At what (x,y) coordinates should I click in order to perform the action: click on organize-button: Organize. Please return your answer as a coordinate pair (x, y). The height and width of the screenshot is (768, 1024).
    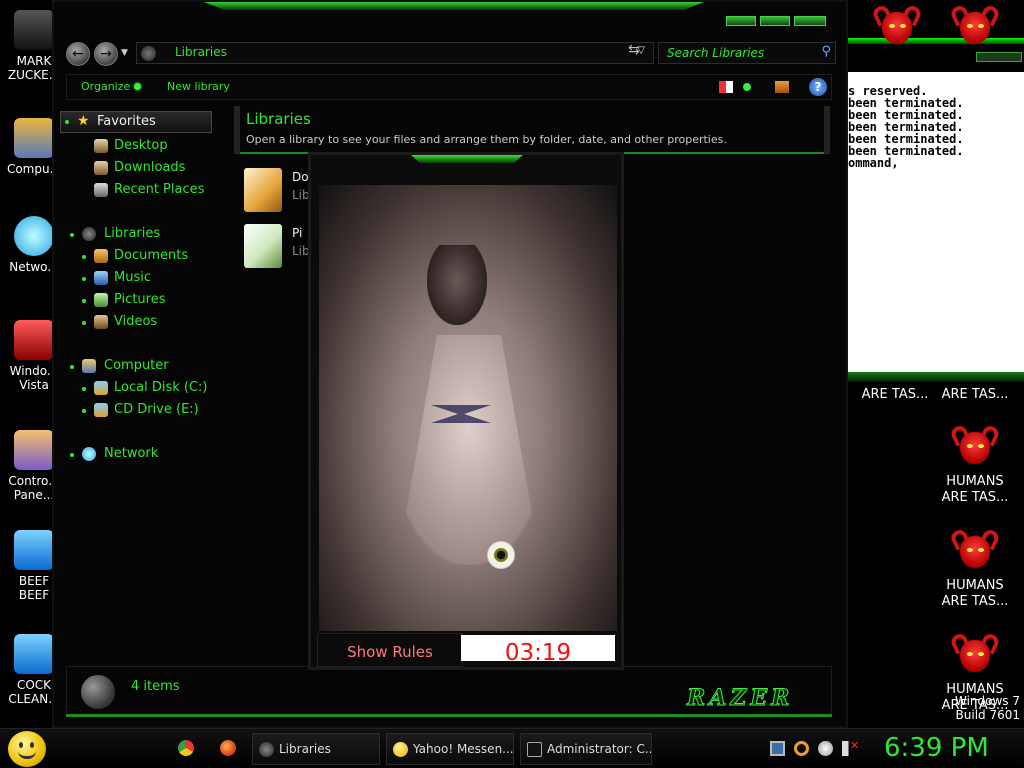
    Looking at the image, I should click on (111, 86).